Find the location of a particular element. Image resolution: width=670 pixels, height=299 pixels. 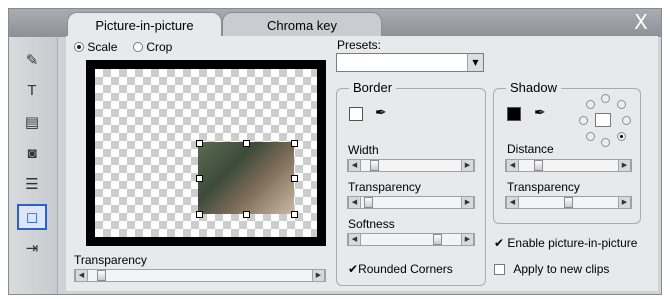

tab-chroma-key: Chroma key is located at coordinates (302, 24).